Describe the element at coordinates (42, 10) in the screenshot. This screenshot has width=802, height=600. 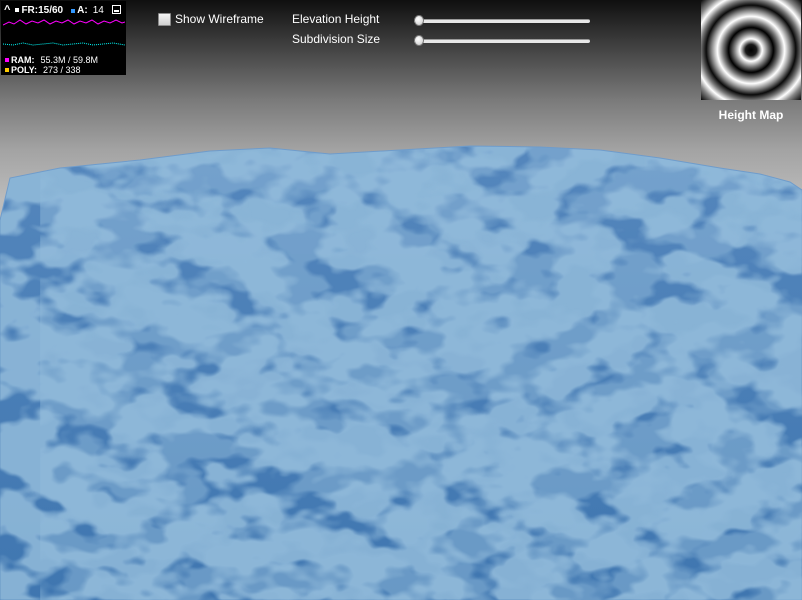
I see `fr-readout: FR:15/60` at that location.